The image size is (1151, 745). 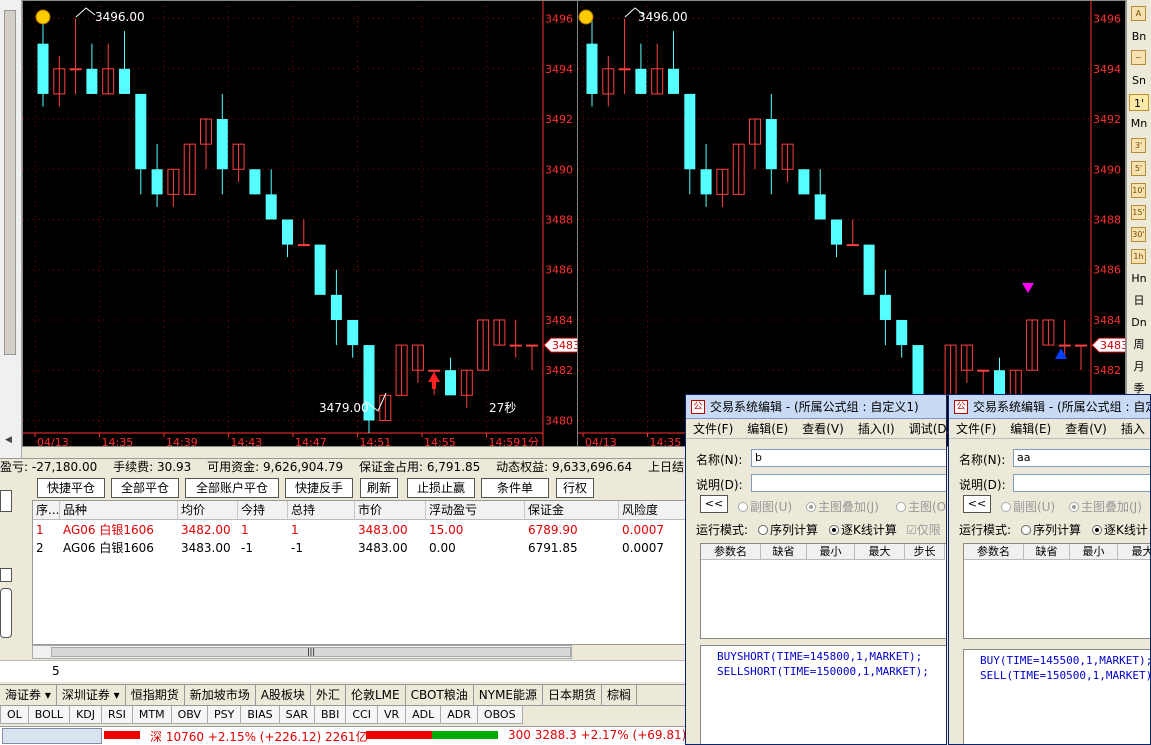 I want to click on toolbar-dn: Dn, so click(x=1139, y=322).